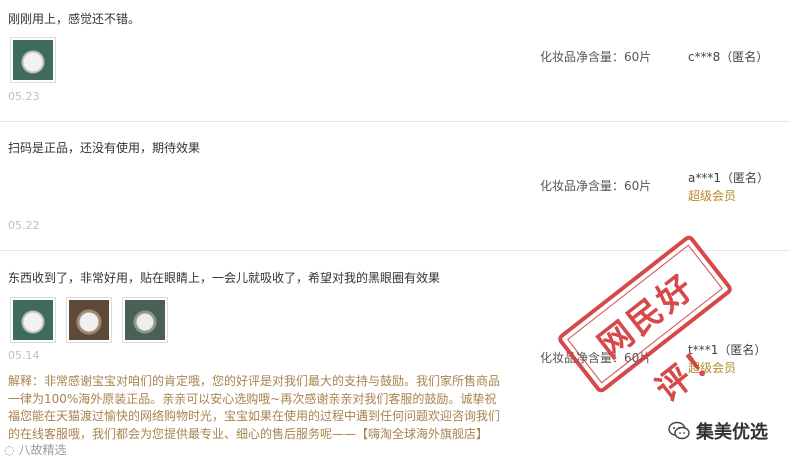  I want to click on watermark-icon: ◌, so click(9, 449).